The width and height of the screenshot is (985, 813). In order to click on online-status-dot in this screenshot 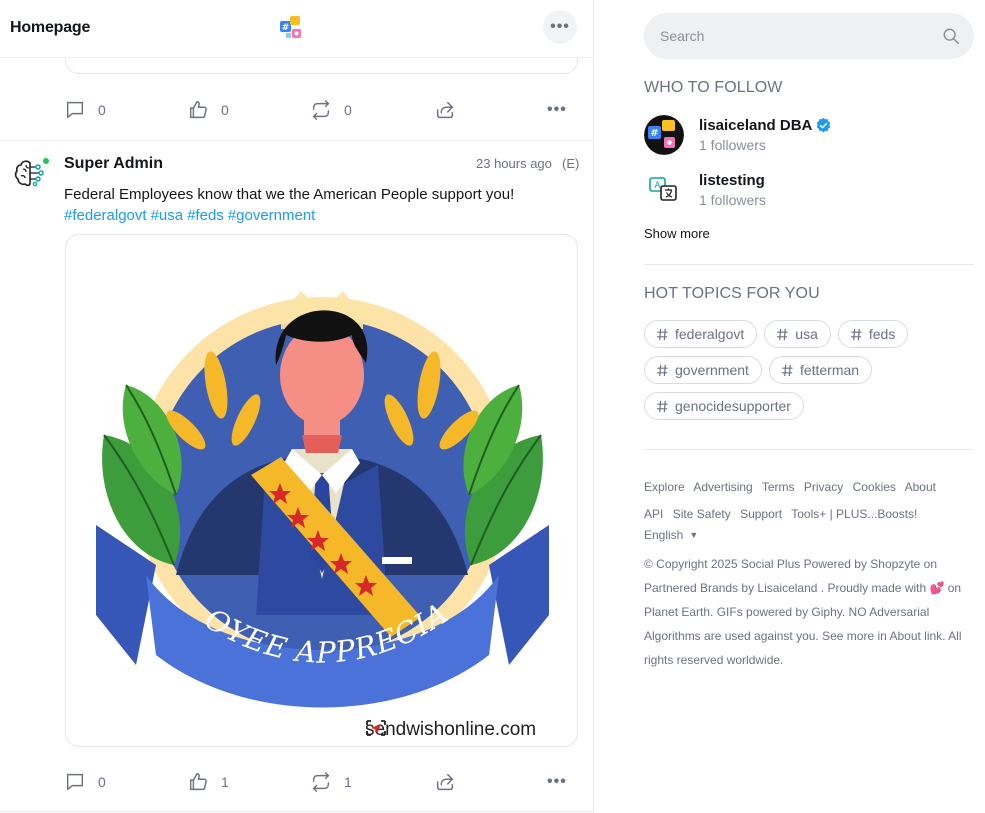, I will do `click(46, 161)`.